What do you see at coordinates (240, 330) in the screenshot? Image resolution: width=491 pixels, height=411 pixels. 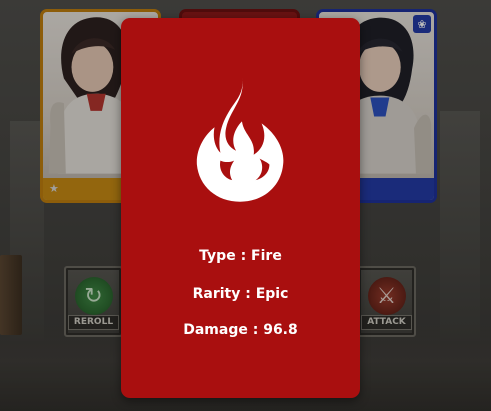 I see `card-damage-text: Damage : 96.8` at bounding box center [240, 330].